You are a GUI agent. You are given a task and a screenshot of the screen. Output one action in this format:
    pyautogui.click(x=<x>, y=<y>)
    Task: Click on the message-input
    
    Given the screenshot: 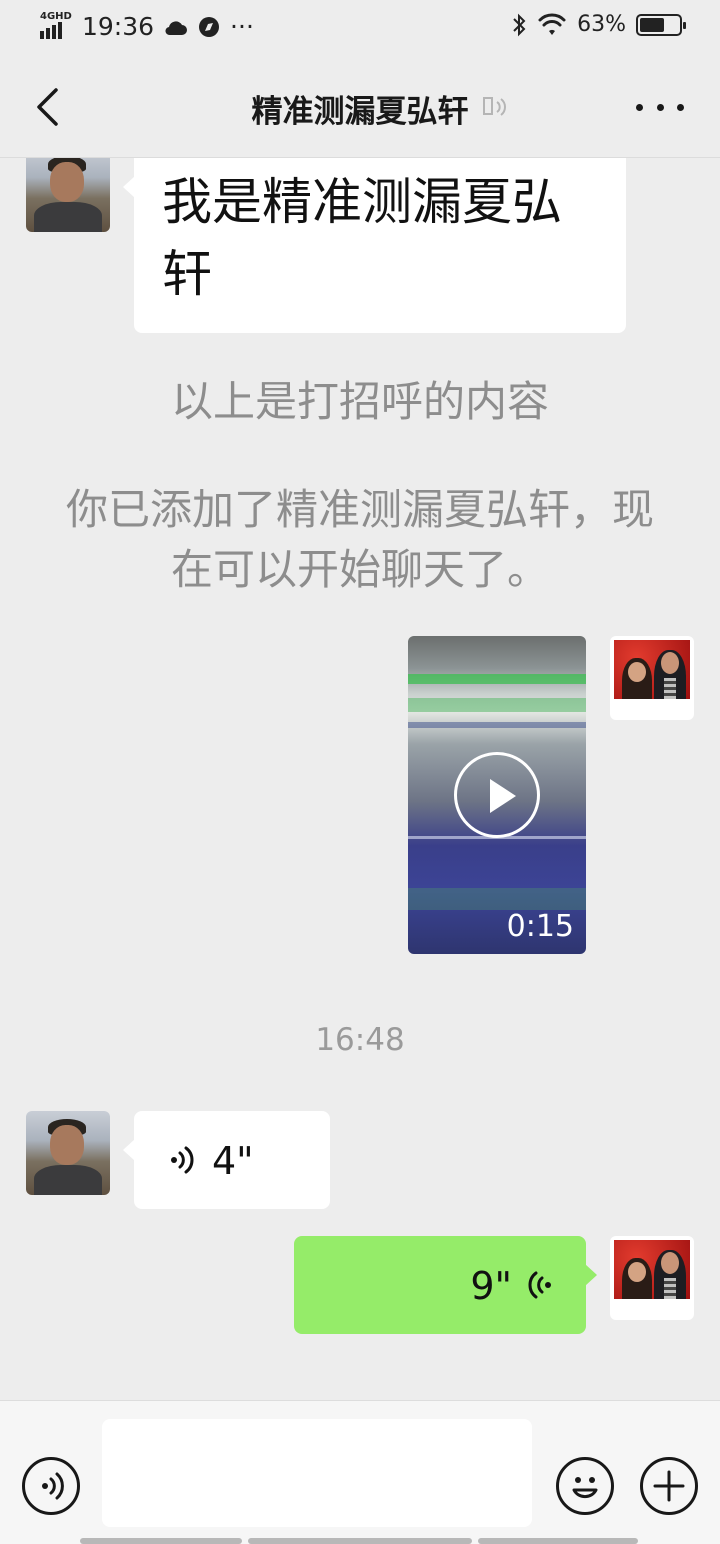 What is the action you would take?
    pyautogui.click(x=317, y=1473)
    